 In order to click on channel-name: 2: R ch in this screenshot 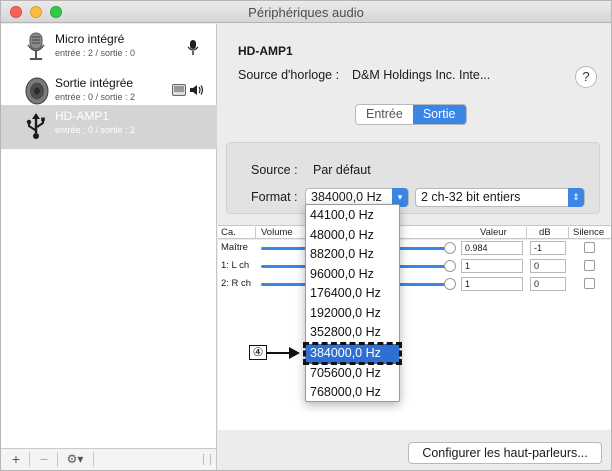, I will do `click(236, 283)`.